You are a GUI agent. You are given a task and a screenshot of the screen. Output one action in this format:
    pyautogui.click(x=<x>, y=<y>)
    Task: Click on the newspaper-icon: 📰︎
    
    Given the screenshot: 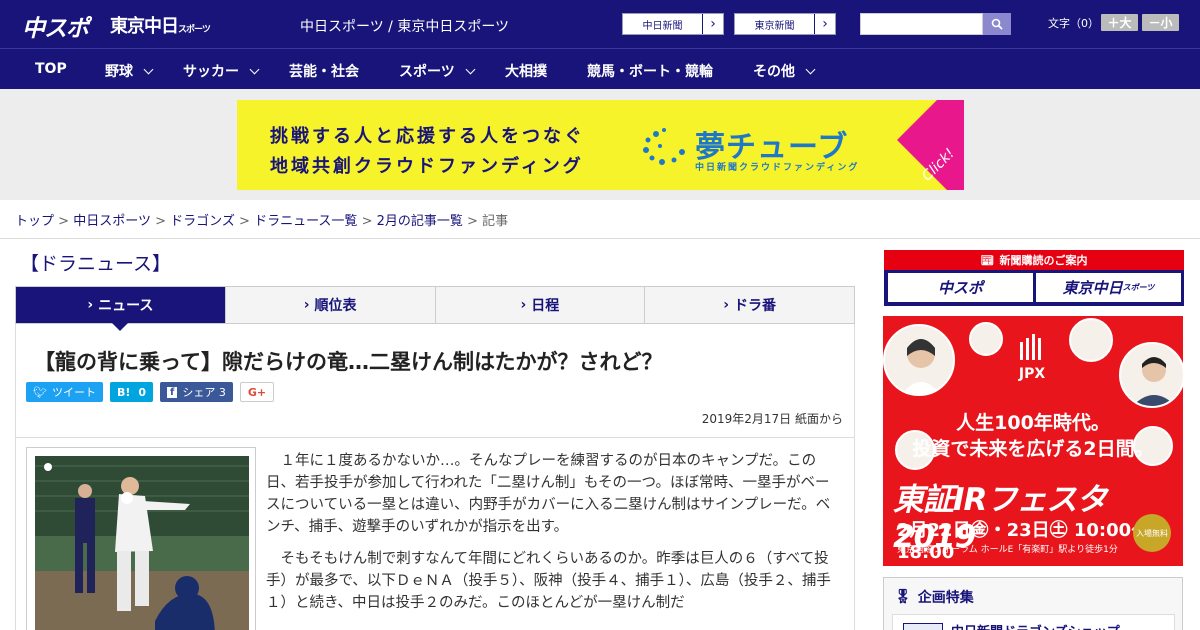 What is the action you would take?
    pyautogui.click(x=987, y=260)
    